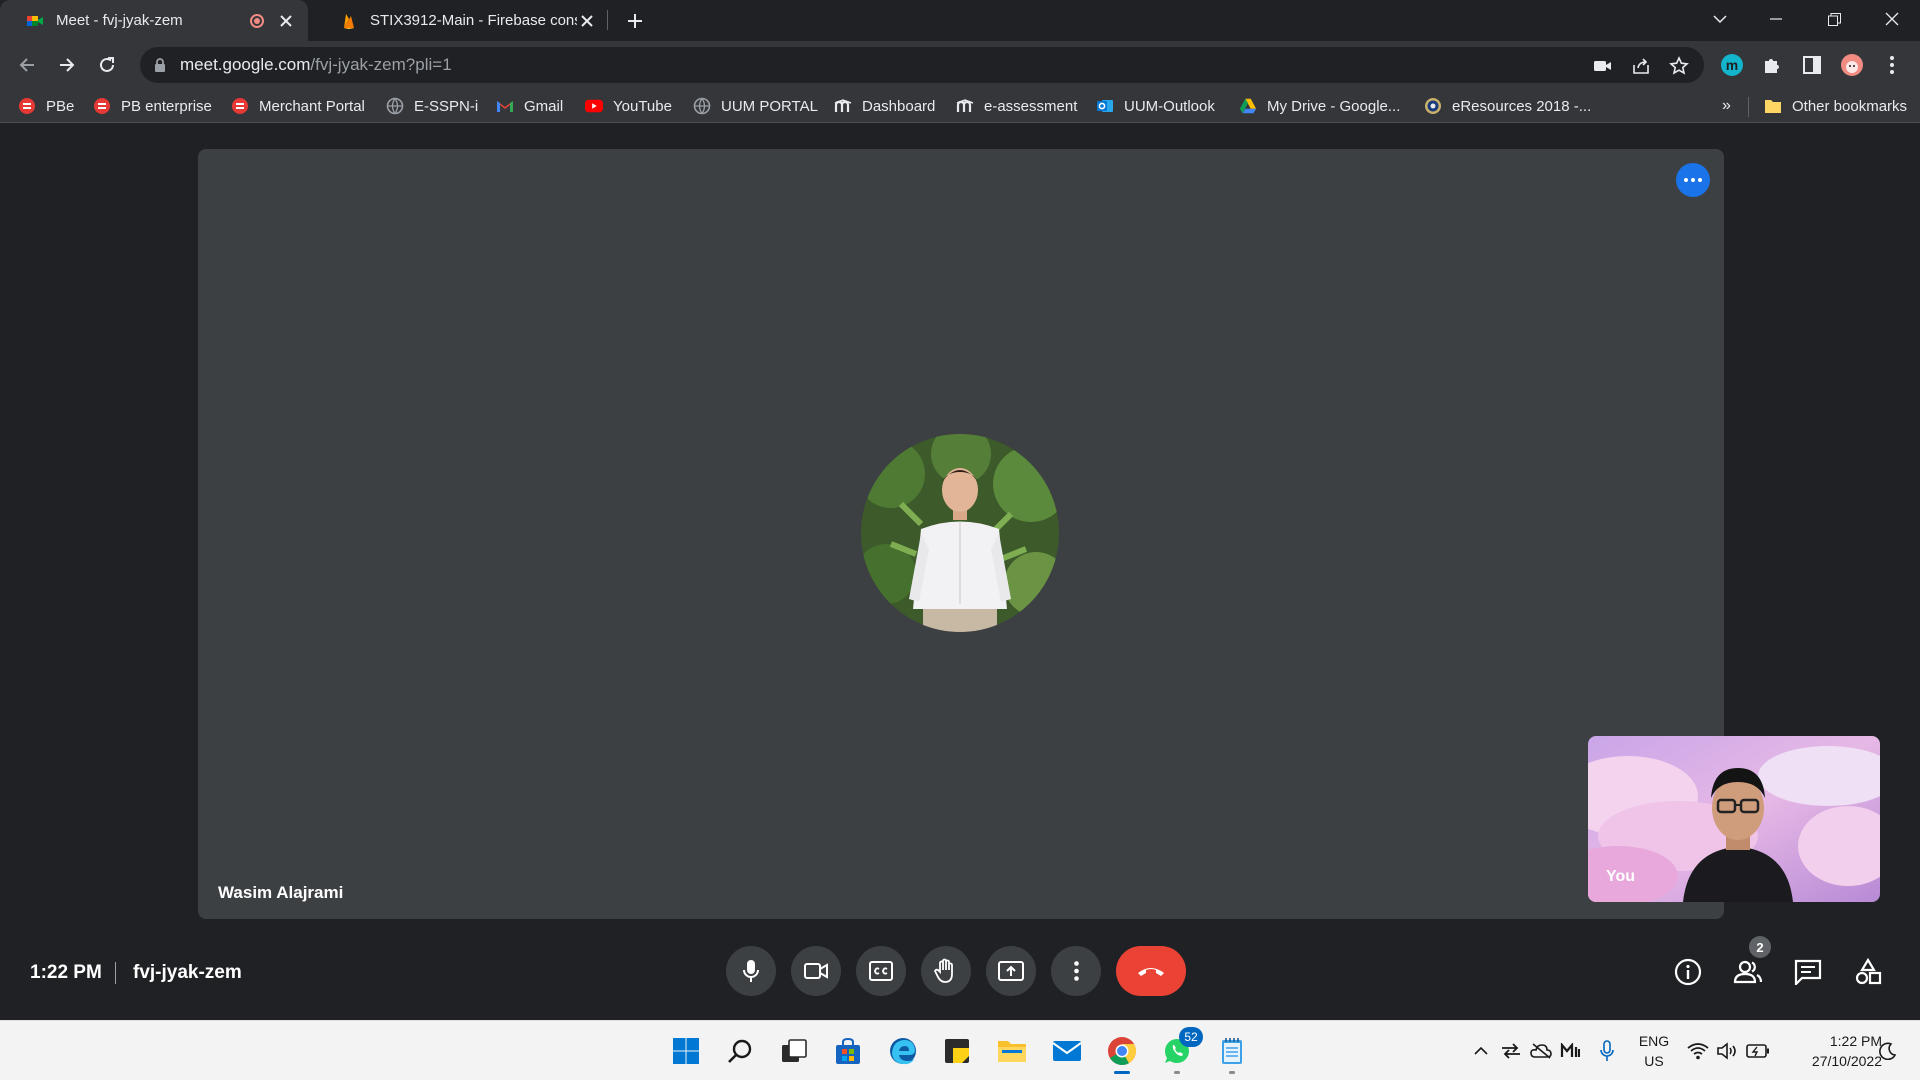 The height and width of the screenshot is (1080, 1920). What do you see at coordinates (1808, 972) in the screenshot?
I see `chat-button` at bounding box center [1808, 972].